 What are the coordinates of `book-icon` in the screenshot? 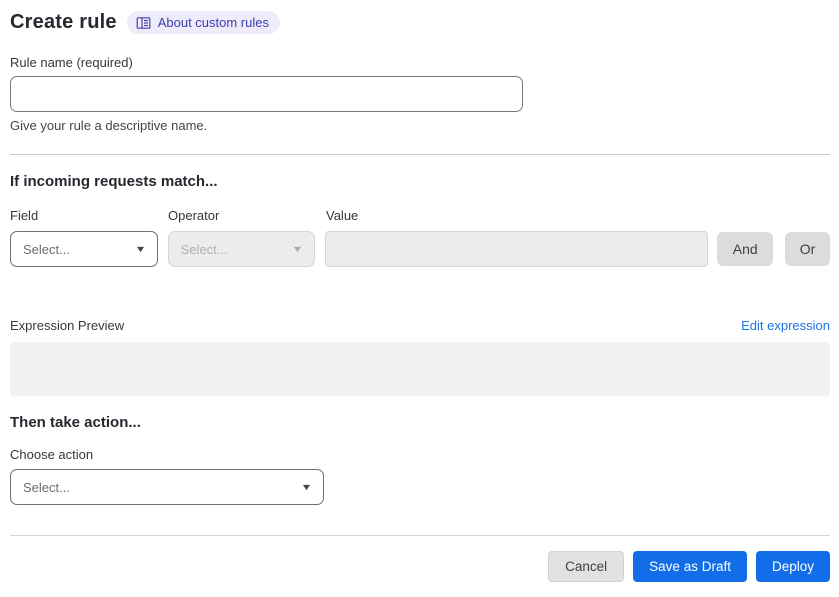 It's located at (143, 23).